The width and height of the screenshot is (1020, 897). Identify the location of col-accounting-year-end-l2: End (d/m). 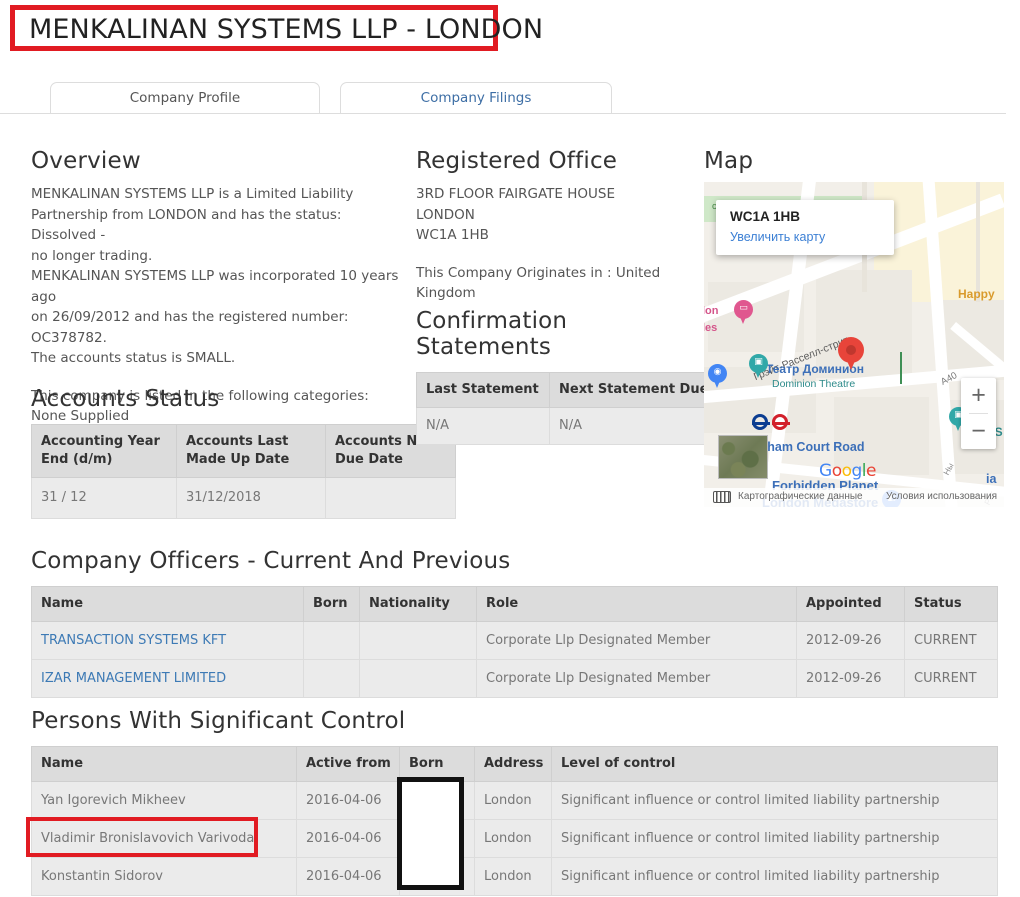
(77, 459).